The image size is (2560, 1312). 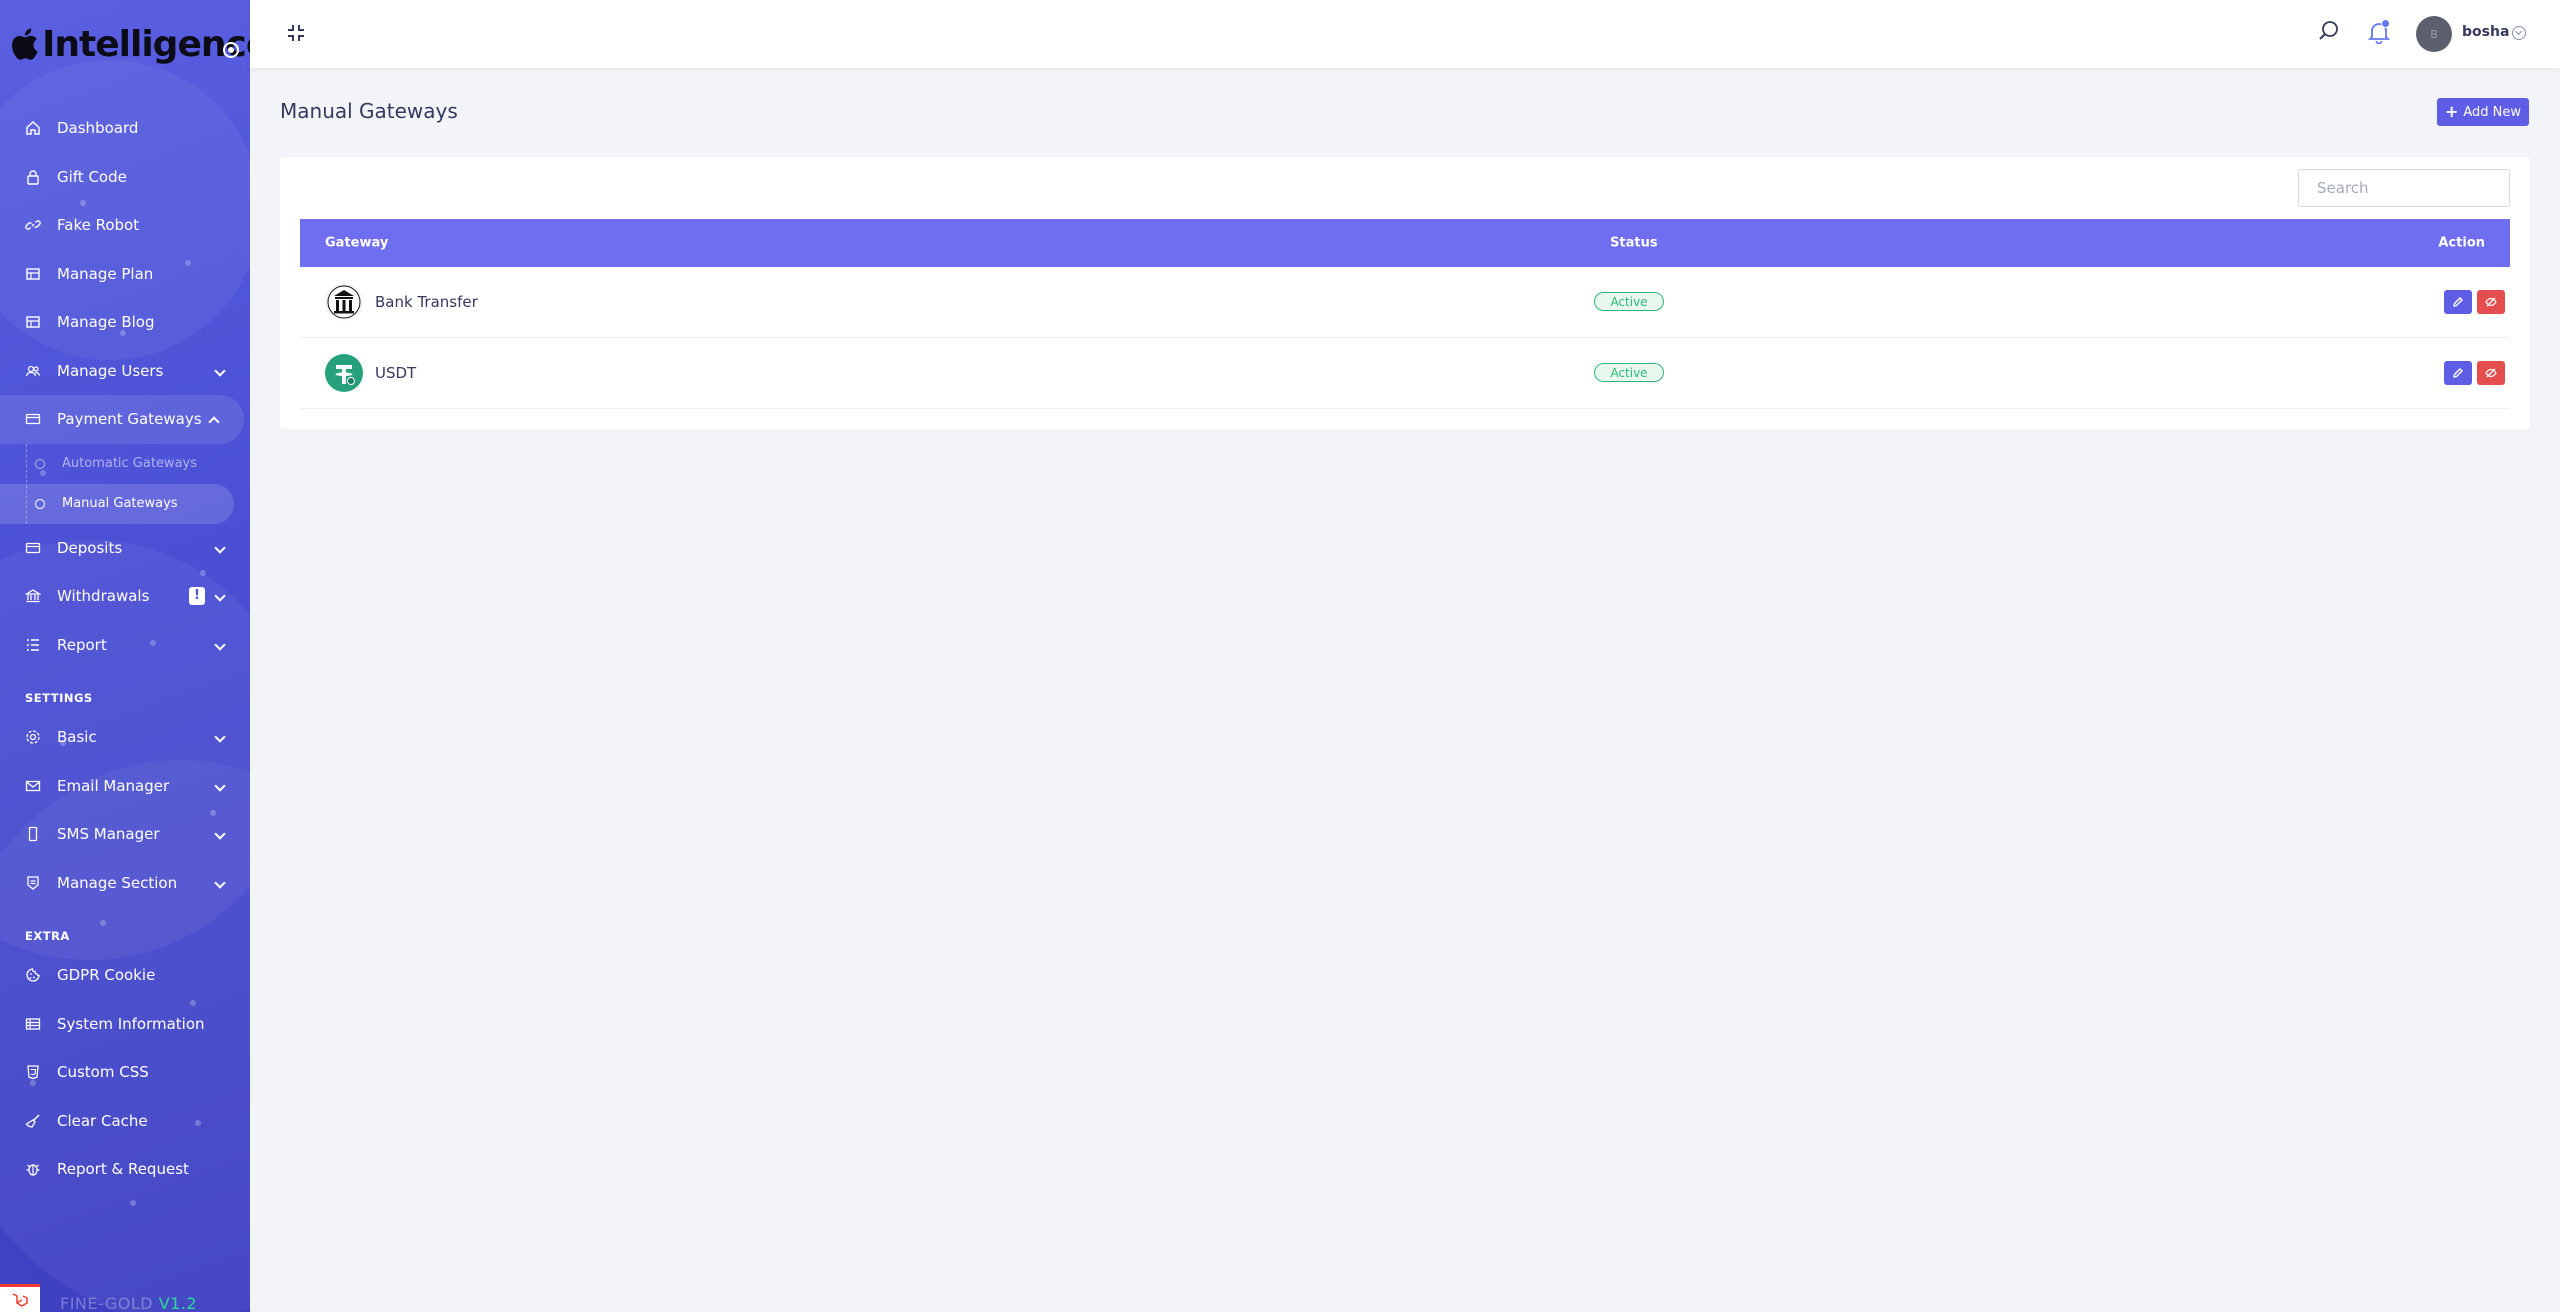 What do you see at coordinates (110, 370) in the screenshot?
I see `sidebar-item-label: Manage Users` at bounding box center [110, 370].